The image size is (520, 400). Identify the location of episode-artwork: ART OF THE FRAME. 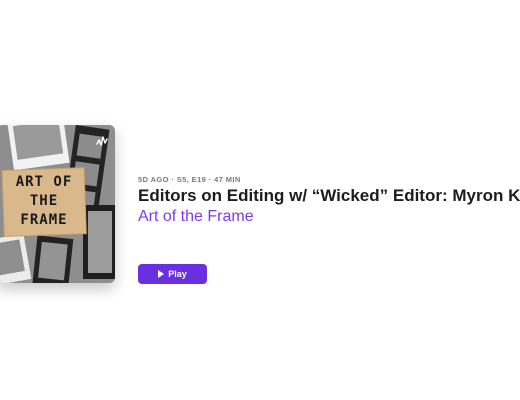
(57, 204).